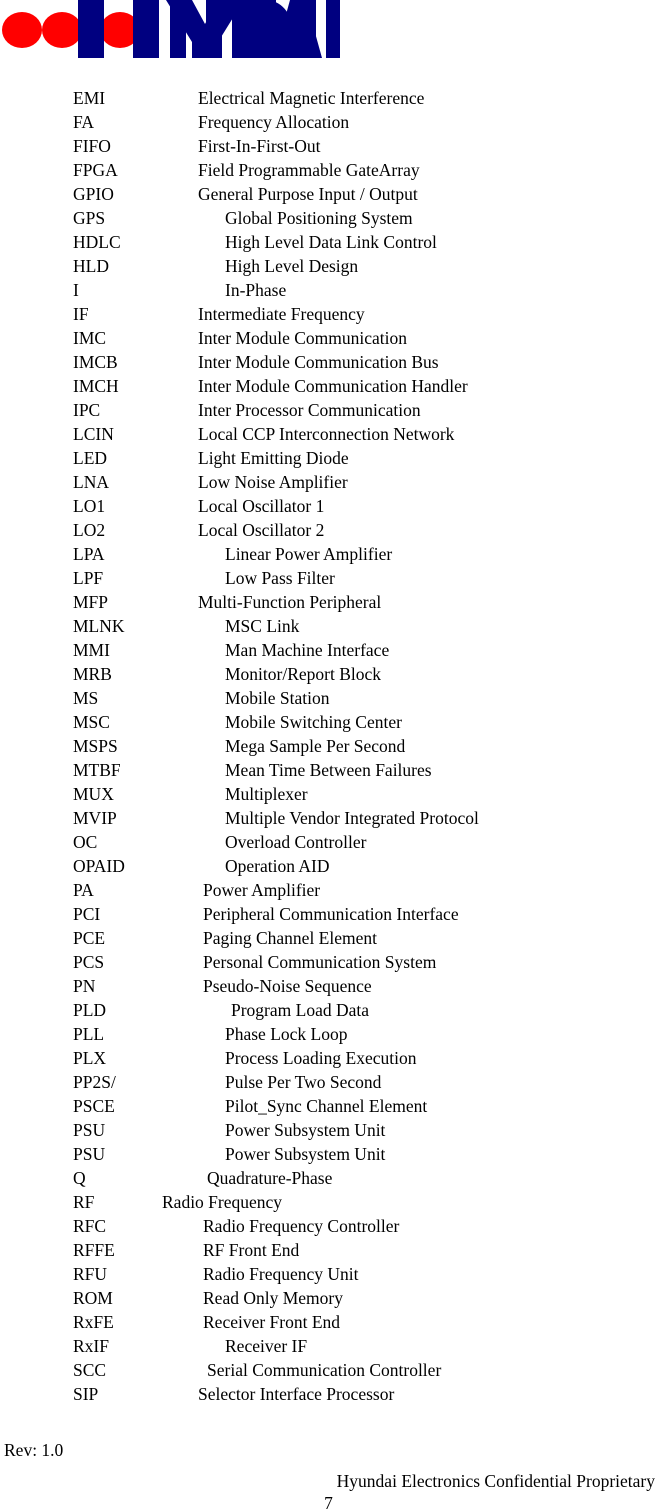  What do you see at coordinates (266, 794) in the screenshot?
I see `abbreviation-definition: Multiplexer` at bounding box center [266, 794].